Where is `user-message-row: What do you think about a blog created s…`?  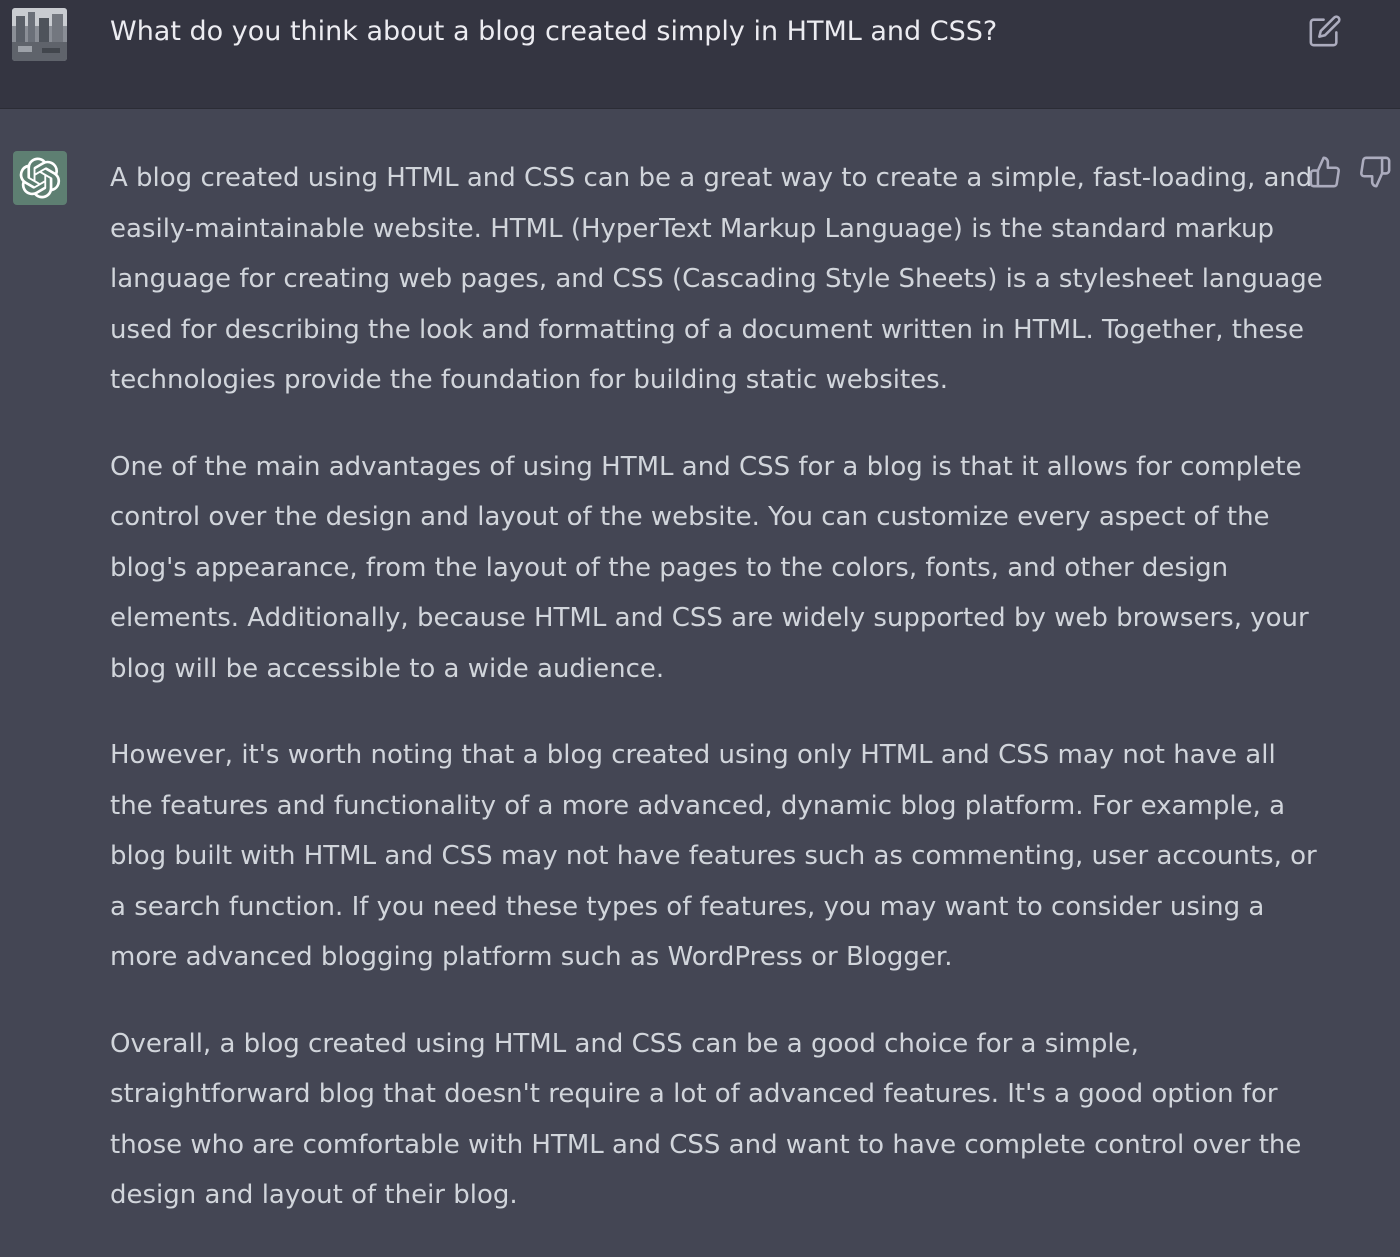
user-message-row: What do you think about a blog created s… is located at coordinates (700, 54).